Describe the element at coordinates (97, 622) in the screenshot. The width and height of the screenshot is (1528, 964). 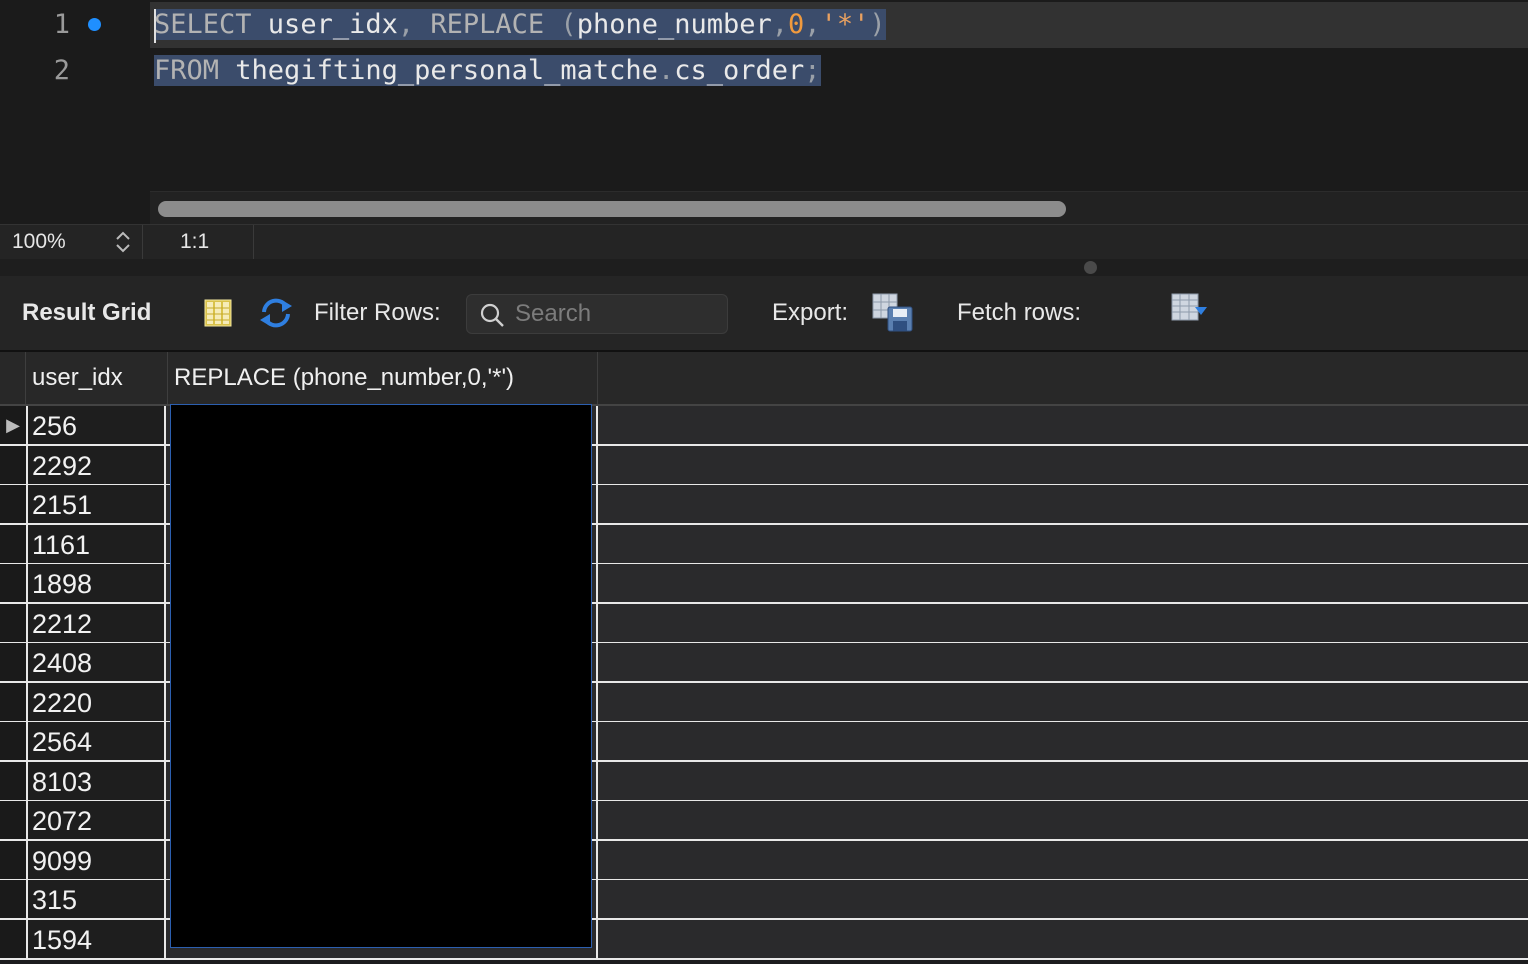
I see `cell-user-idx: 2212` at that location.